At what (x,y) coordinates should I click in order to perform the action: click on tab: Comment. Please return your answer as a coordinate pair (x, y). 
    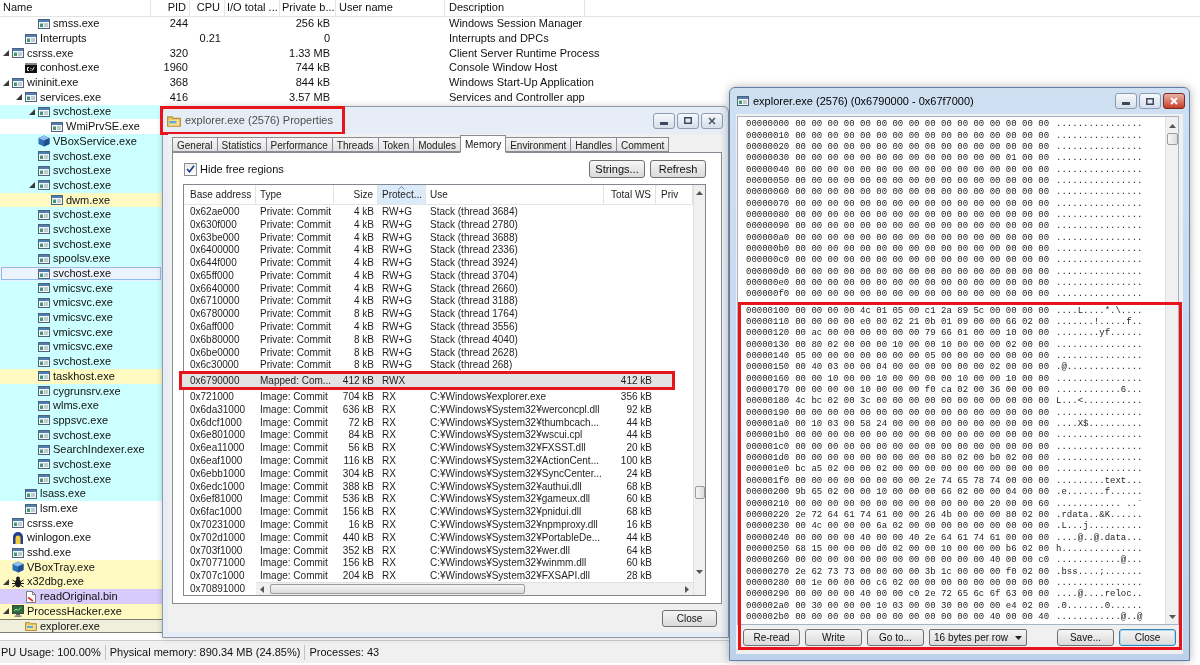
    Looking at the image, I should click on (643, 144).